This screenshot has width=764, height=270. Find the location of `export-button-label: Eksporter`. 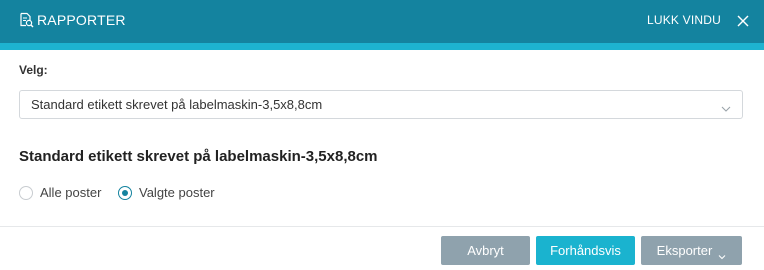

export-button-label: Eksporter is located at coordinates (684, 250).